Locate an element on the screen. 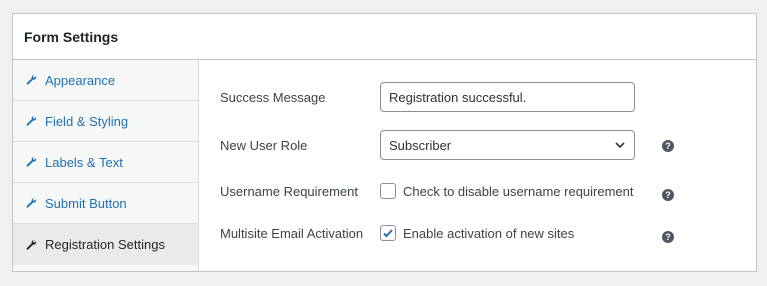 The image size is (767, 286). sidebar-item-appearance: Appearance is located at coordinates (105, 80).